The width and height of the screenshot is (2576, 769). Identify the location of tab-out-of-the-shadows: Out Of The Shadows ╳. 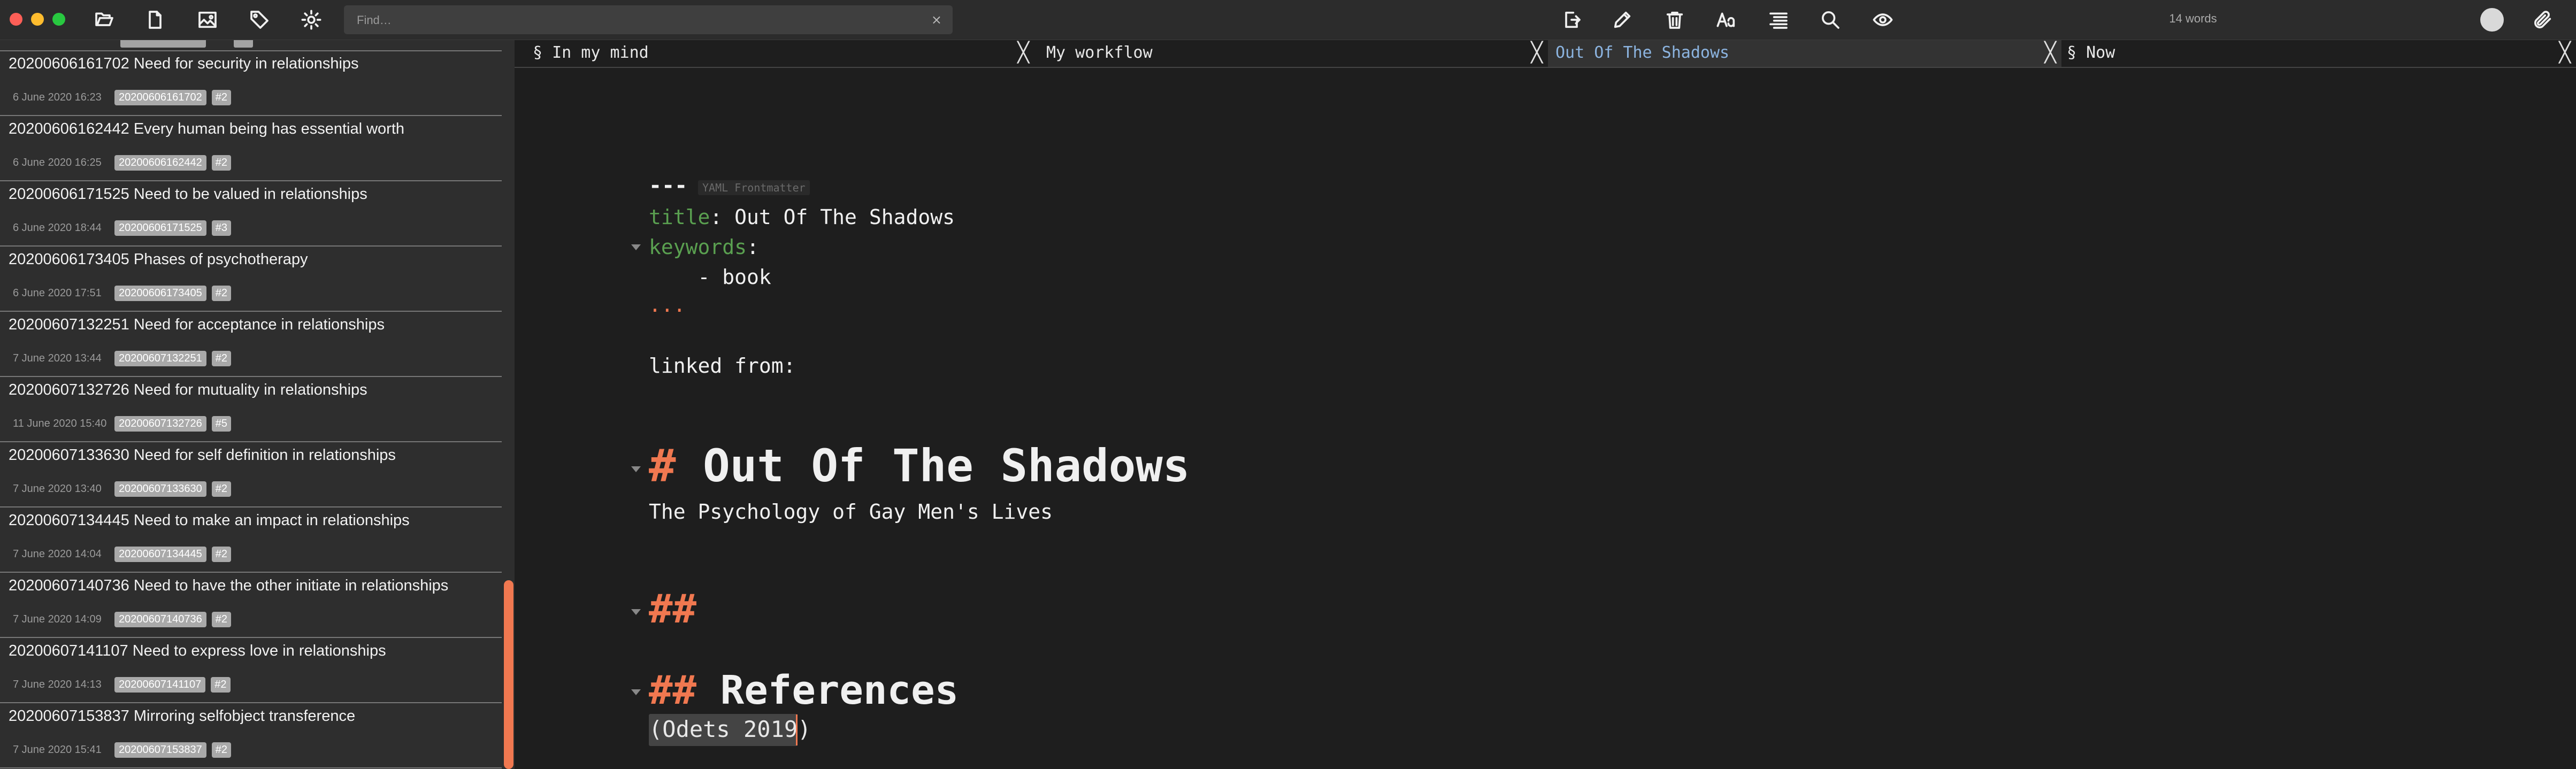
(1804, 53).